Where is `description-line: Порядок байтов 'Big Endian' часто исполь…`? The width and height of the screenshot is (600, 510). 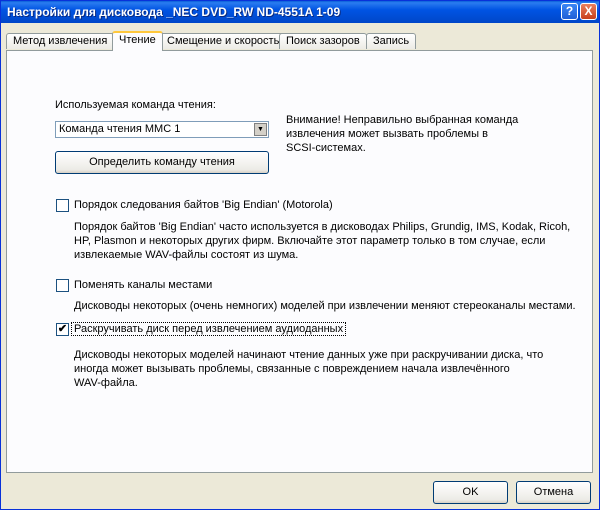 description-line: Порядок байтов 'Big Endian' часто исполь… is located at coordinates (322, 227).